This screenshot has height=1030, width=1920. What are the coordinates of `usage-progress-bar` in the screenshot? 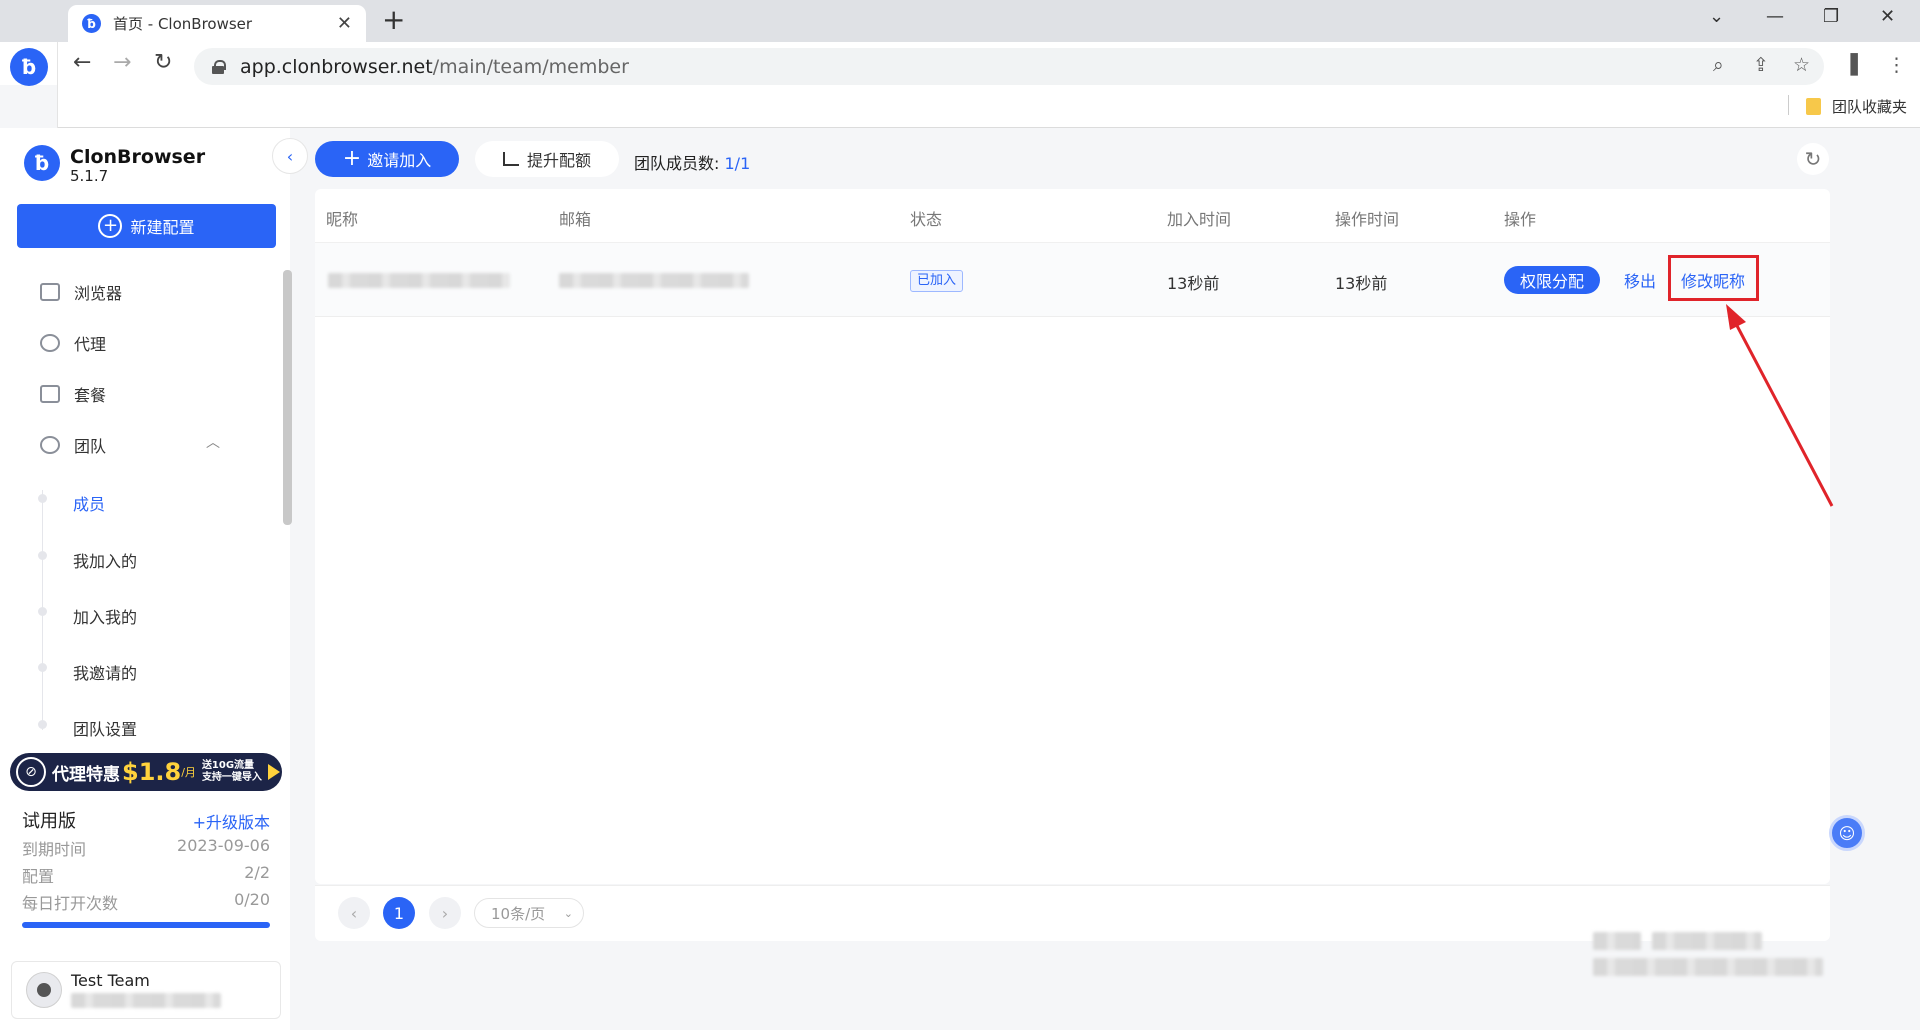 It's located at (146, 925).